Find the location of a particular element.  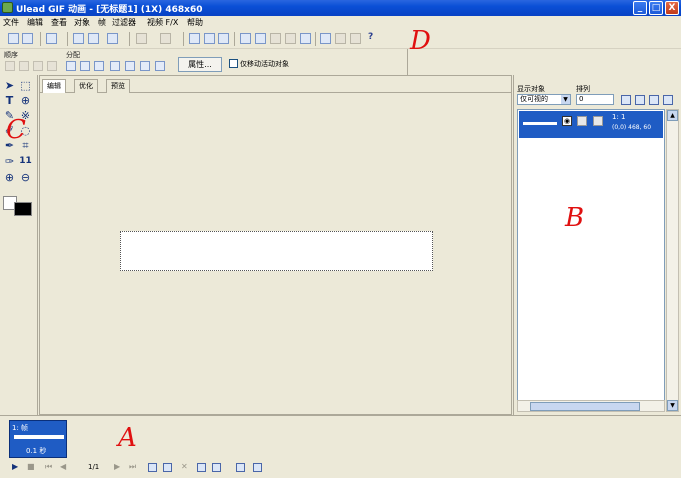

preview-icon is located at coordinates (340, 38).